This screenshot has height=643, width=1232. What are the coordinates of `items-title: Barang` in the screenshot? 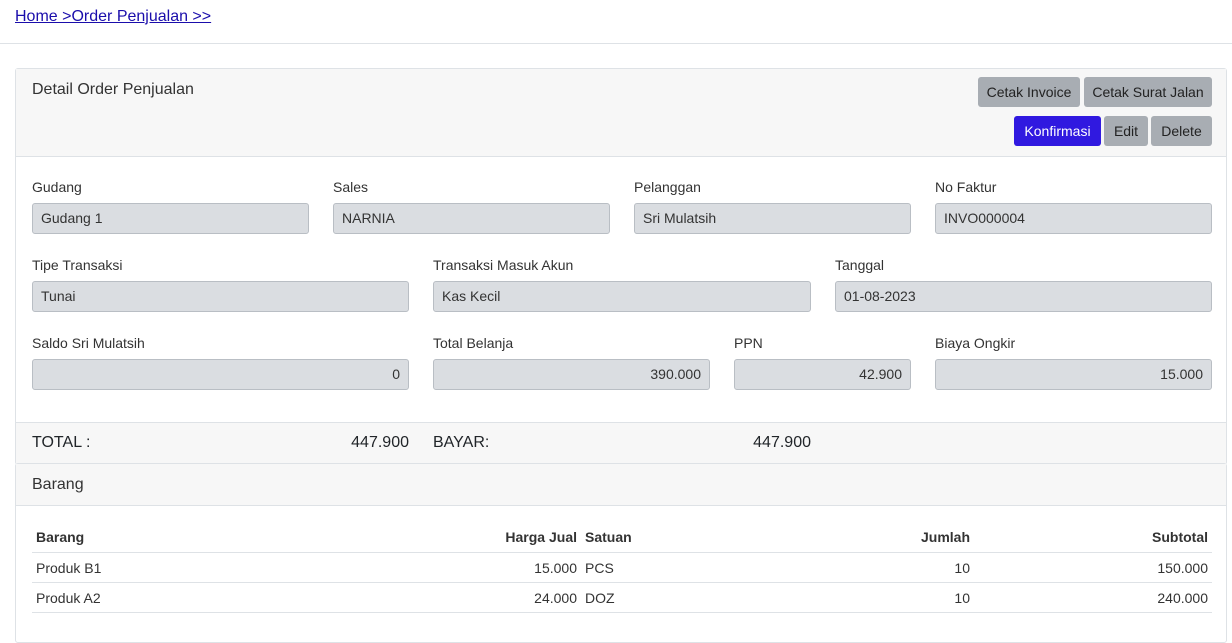 It's located at (58, 484).